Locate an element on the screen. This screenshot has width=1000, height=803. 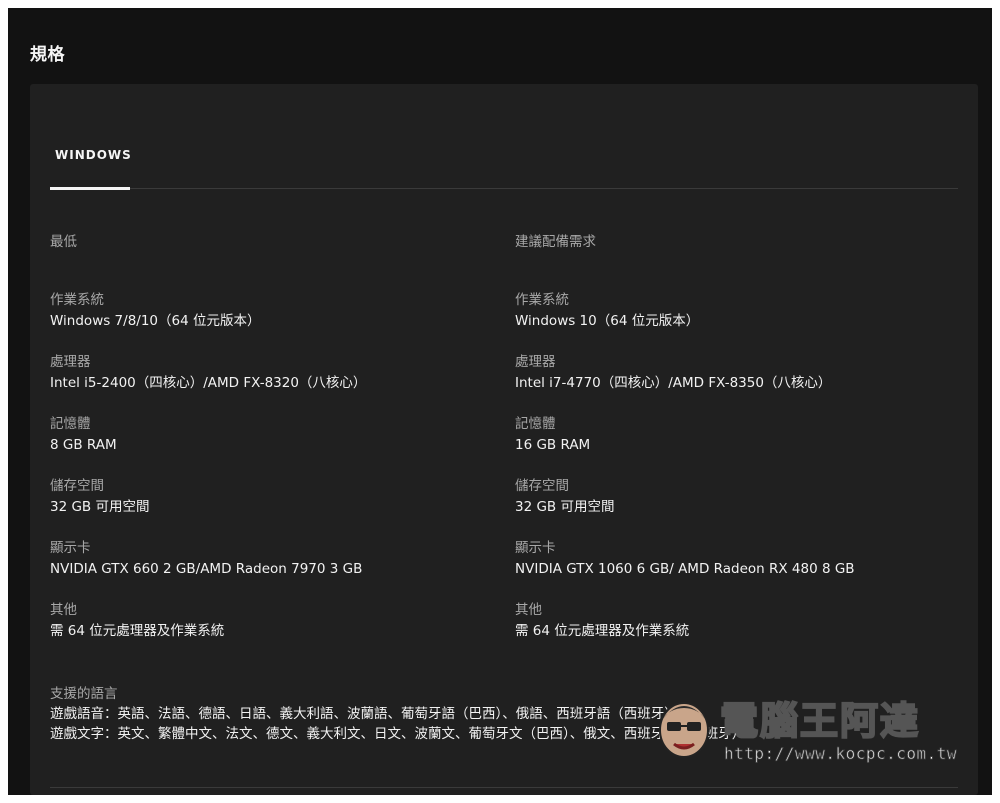
spec-value: NVIDIA GTX 660 2 GB/AMD Radeon 7970 3 GB is located at coordinates (206, 569).